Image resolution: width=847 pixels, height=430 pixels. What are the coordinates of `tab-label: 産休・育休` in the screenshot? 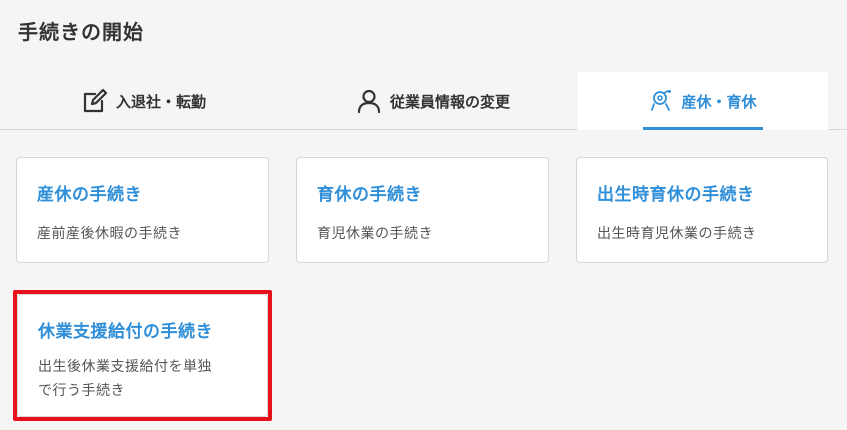 It's located at (719, 101).